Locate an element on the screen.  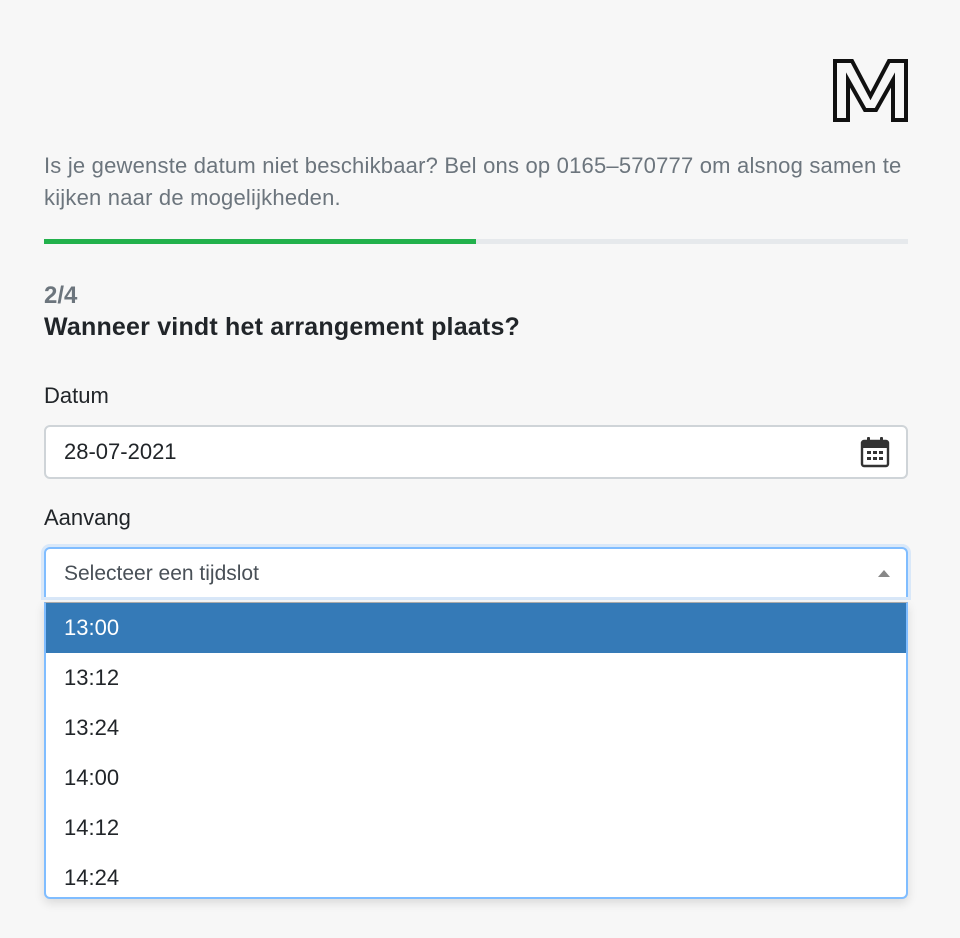
progress-bar-fill is located at coordinates (260, 241).